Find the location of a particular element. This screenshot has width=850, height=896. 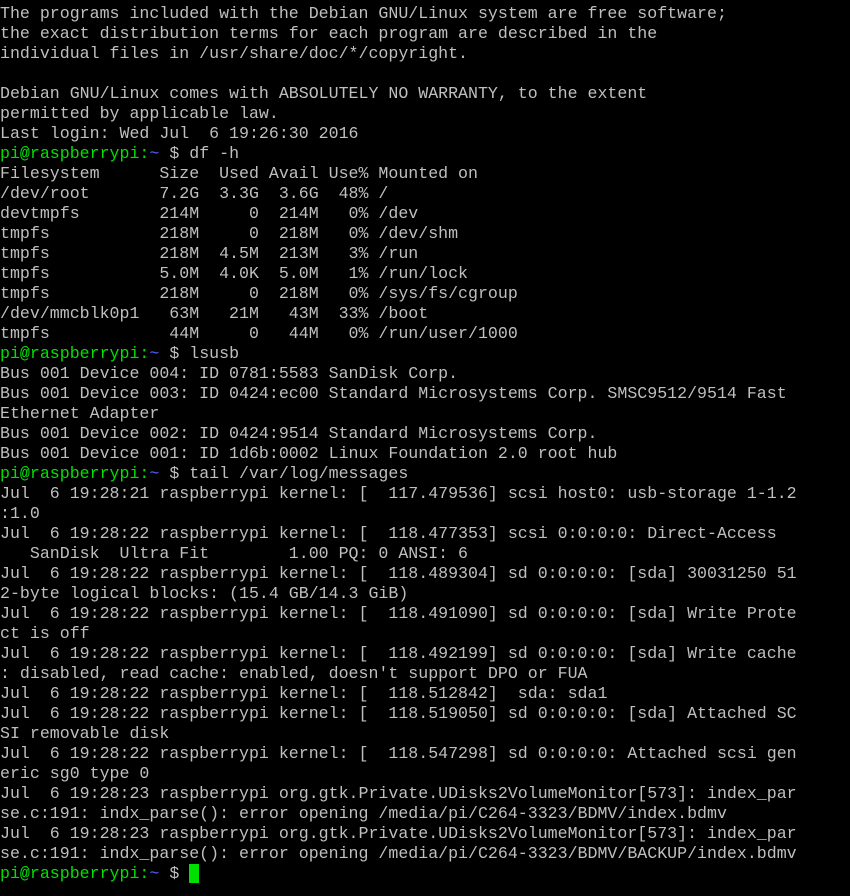

command-text: df -h is located at coordinates (214, 153).